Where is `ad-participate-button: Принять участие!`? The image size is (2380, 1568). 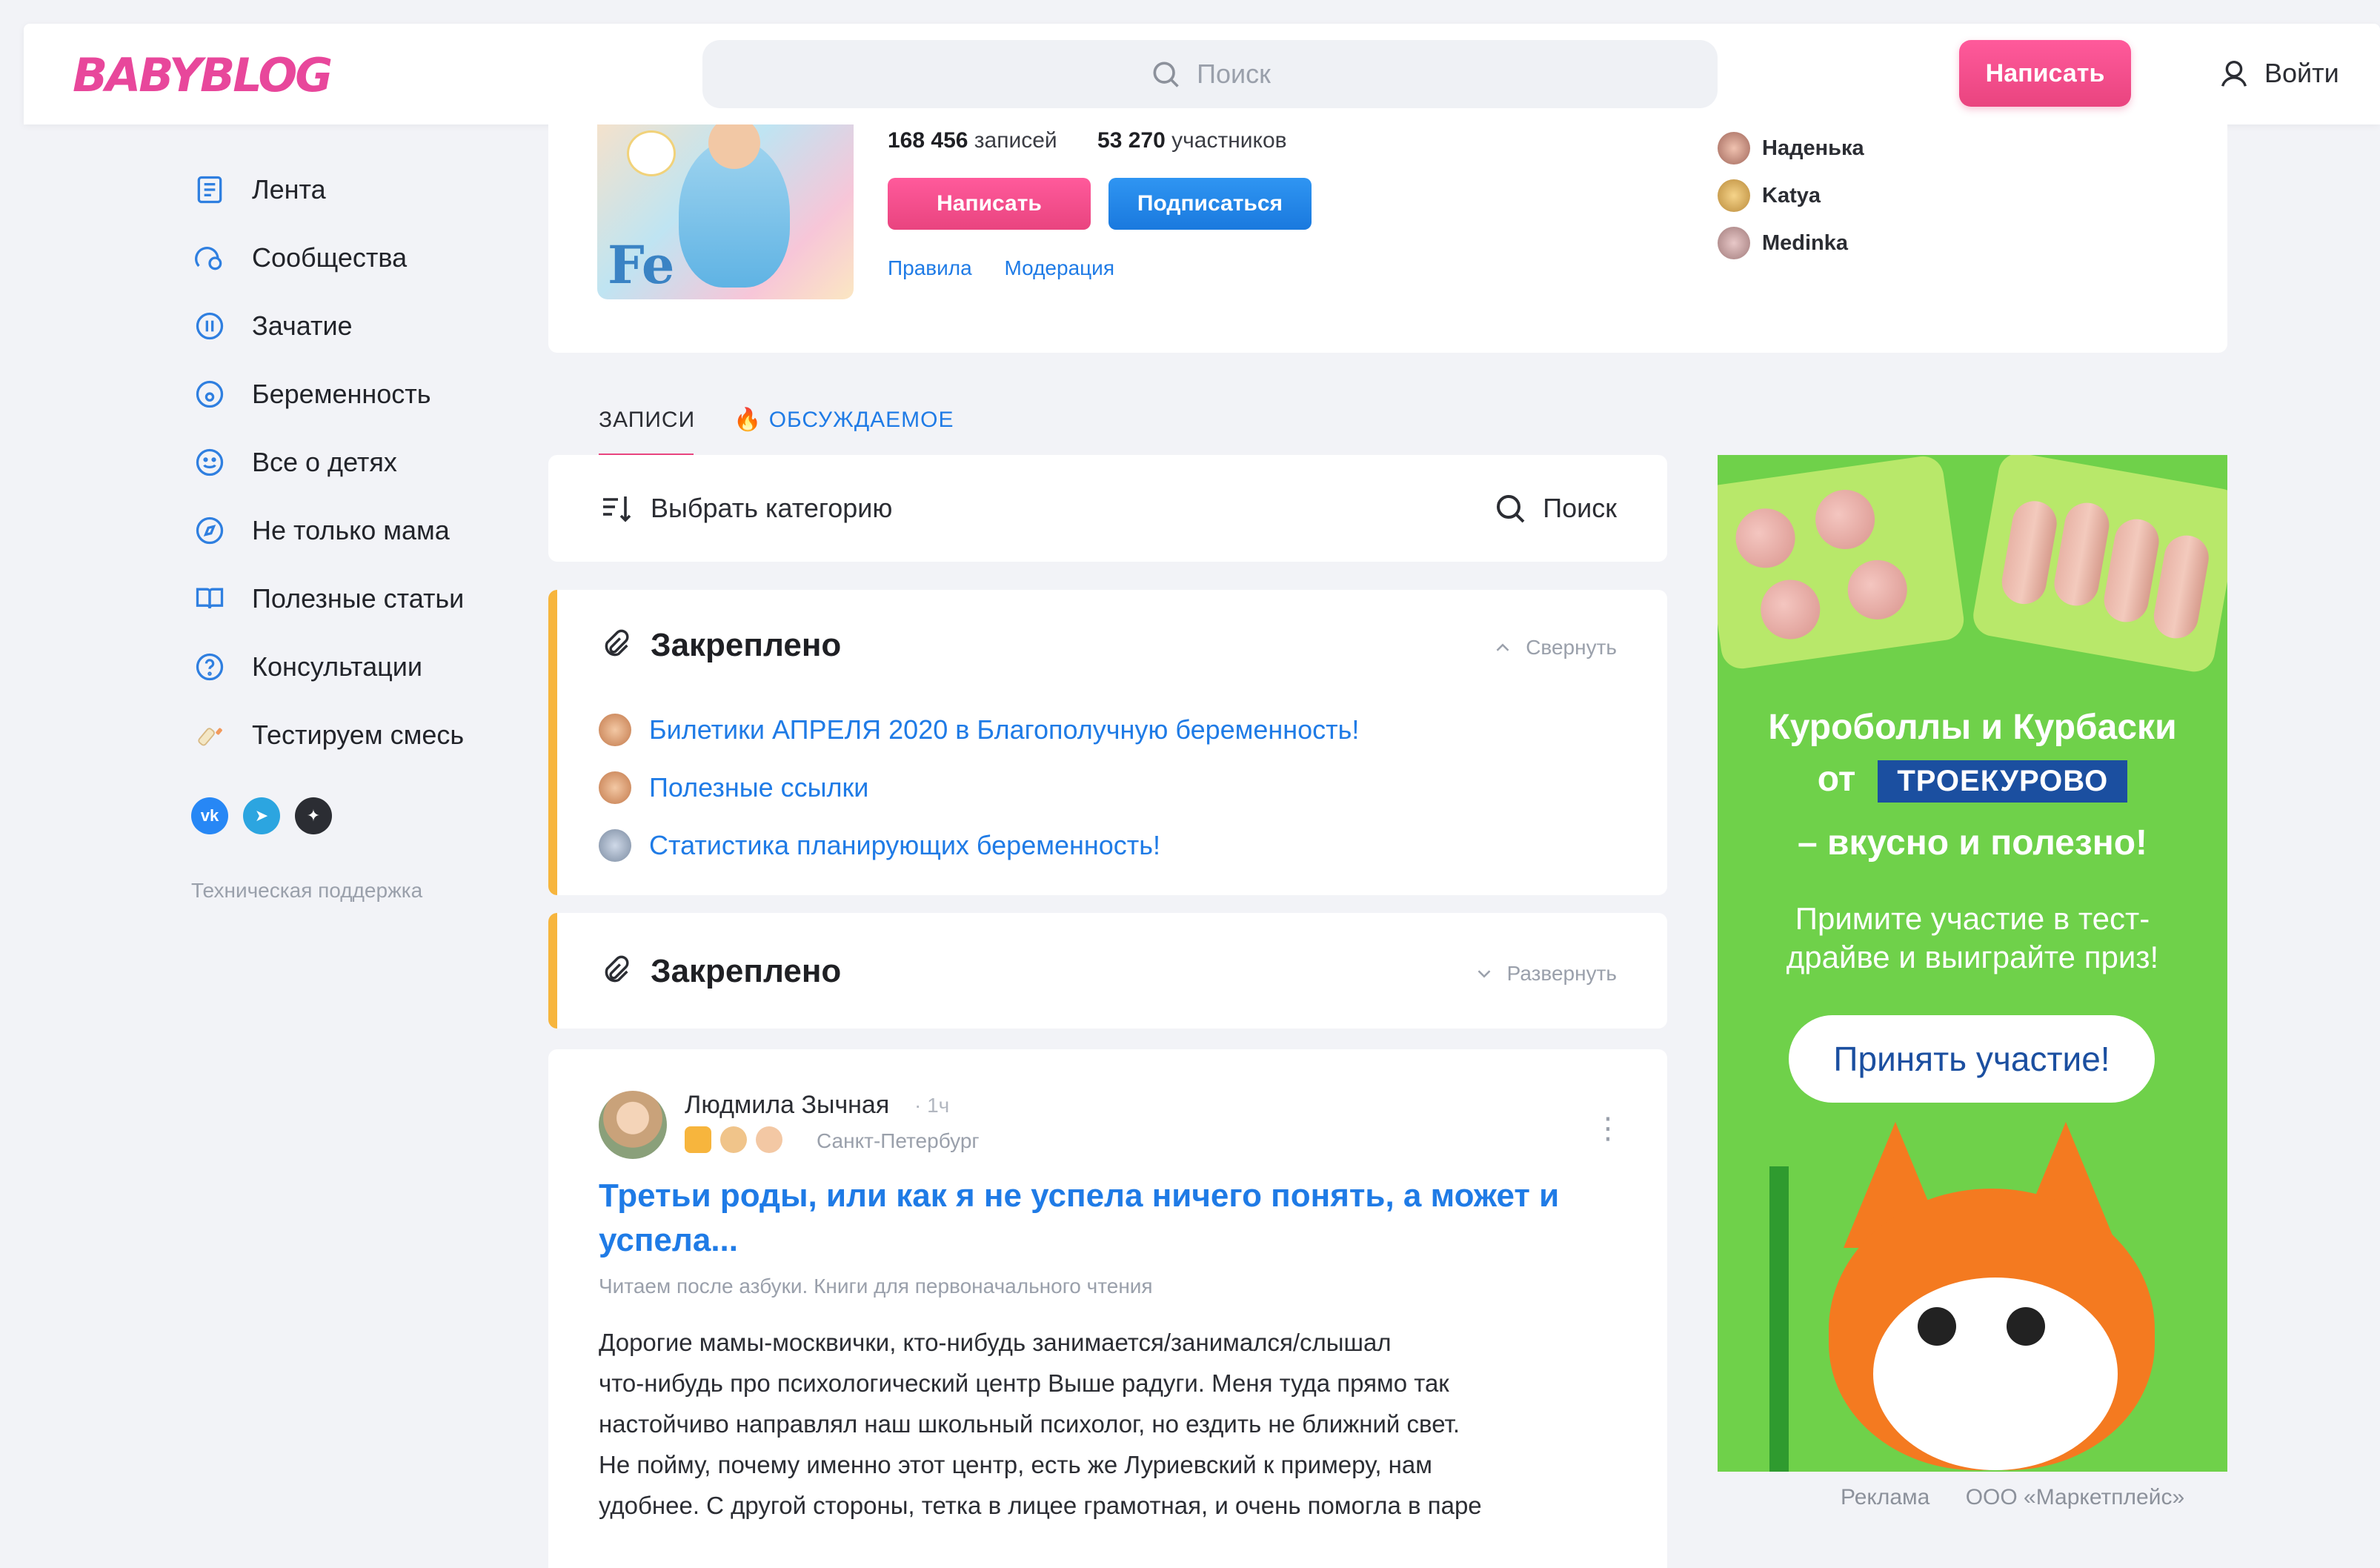
ad-participate-button: Принять участие! is located at coordinates (1972, 1059).